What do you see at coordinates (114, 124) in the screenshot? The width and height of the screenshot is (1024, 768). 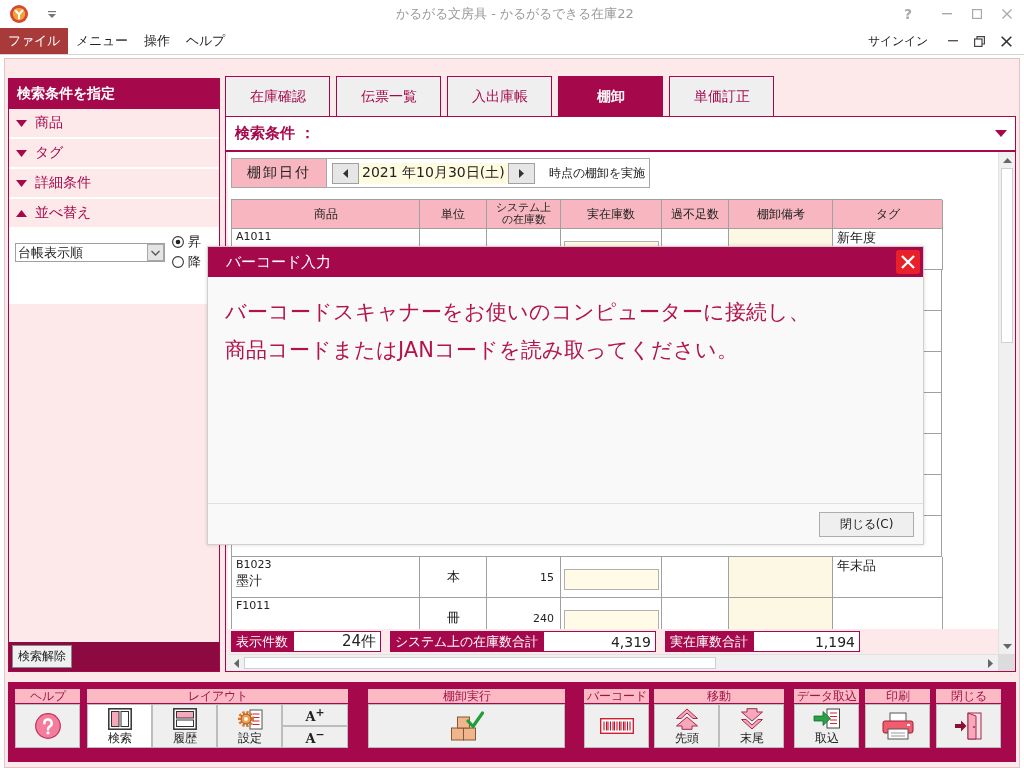 I see `filter-section: 商品` at bounding box center [114, 124].